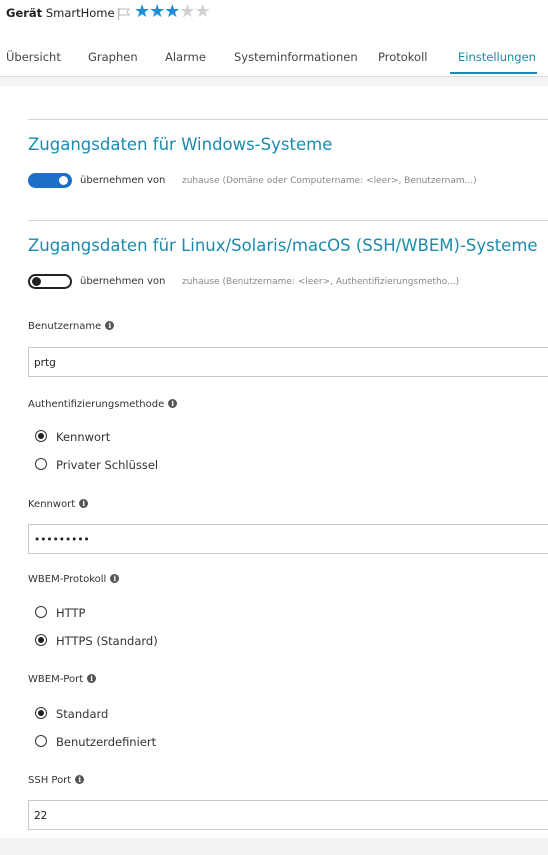 The height and width of the screenshot is (855, 548). What do you see at coordinates (70, 613) in the screenshot?
I see `radio-http-label: HTTP` at bounding box center [70, 613].